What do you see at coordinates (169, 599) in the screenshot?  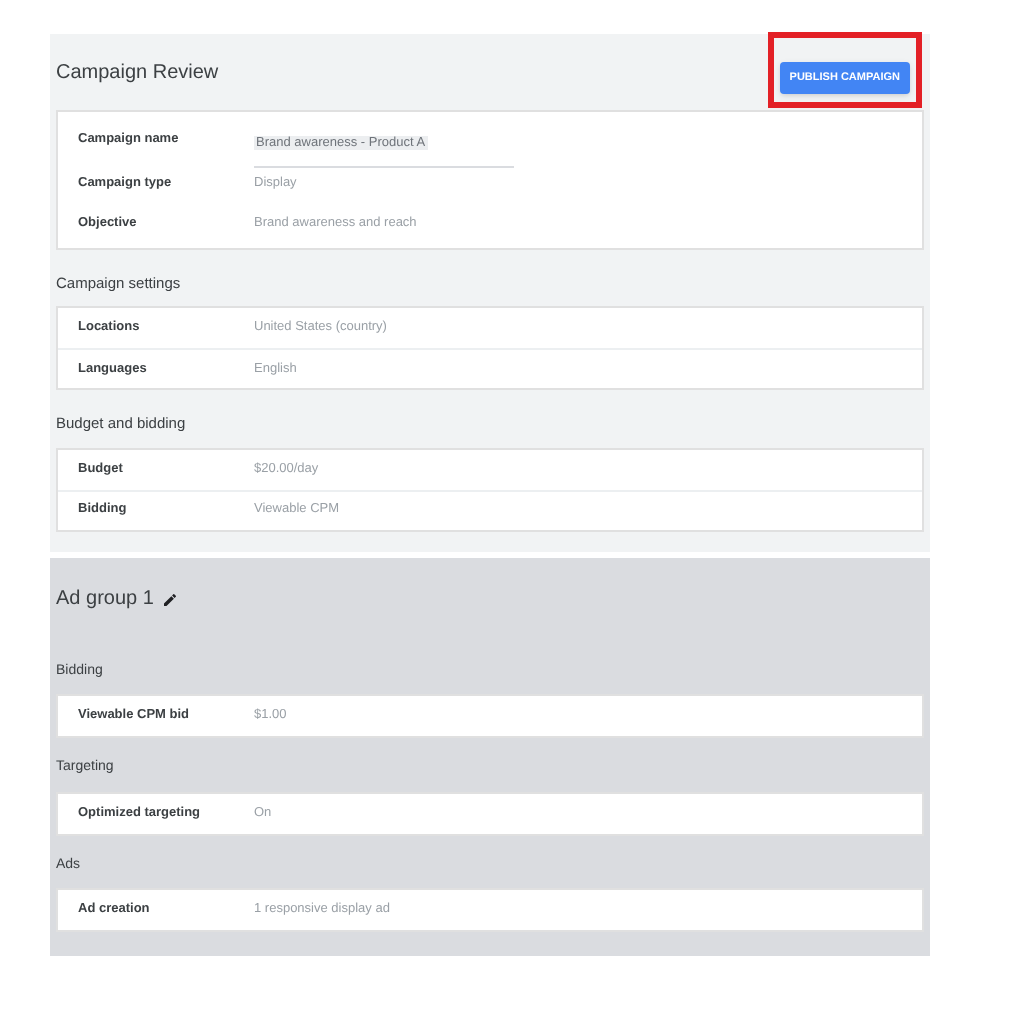 I see `pencil-icon` at bounding box center [169, 599].